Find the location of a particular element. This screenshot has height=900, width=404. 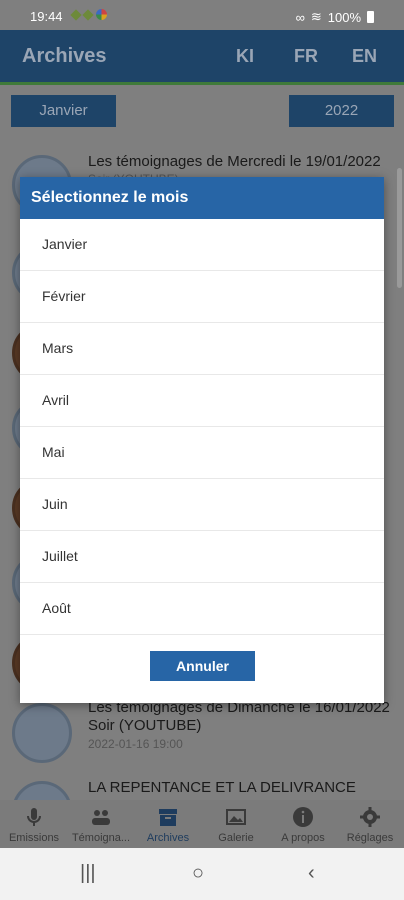

app-bar: Archives KI FR EN is located at coordinates (202, 56).